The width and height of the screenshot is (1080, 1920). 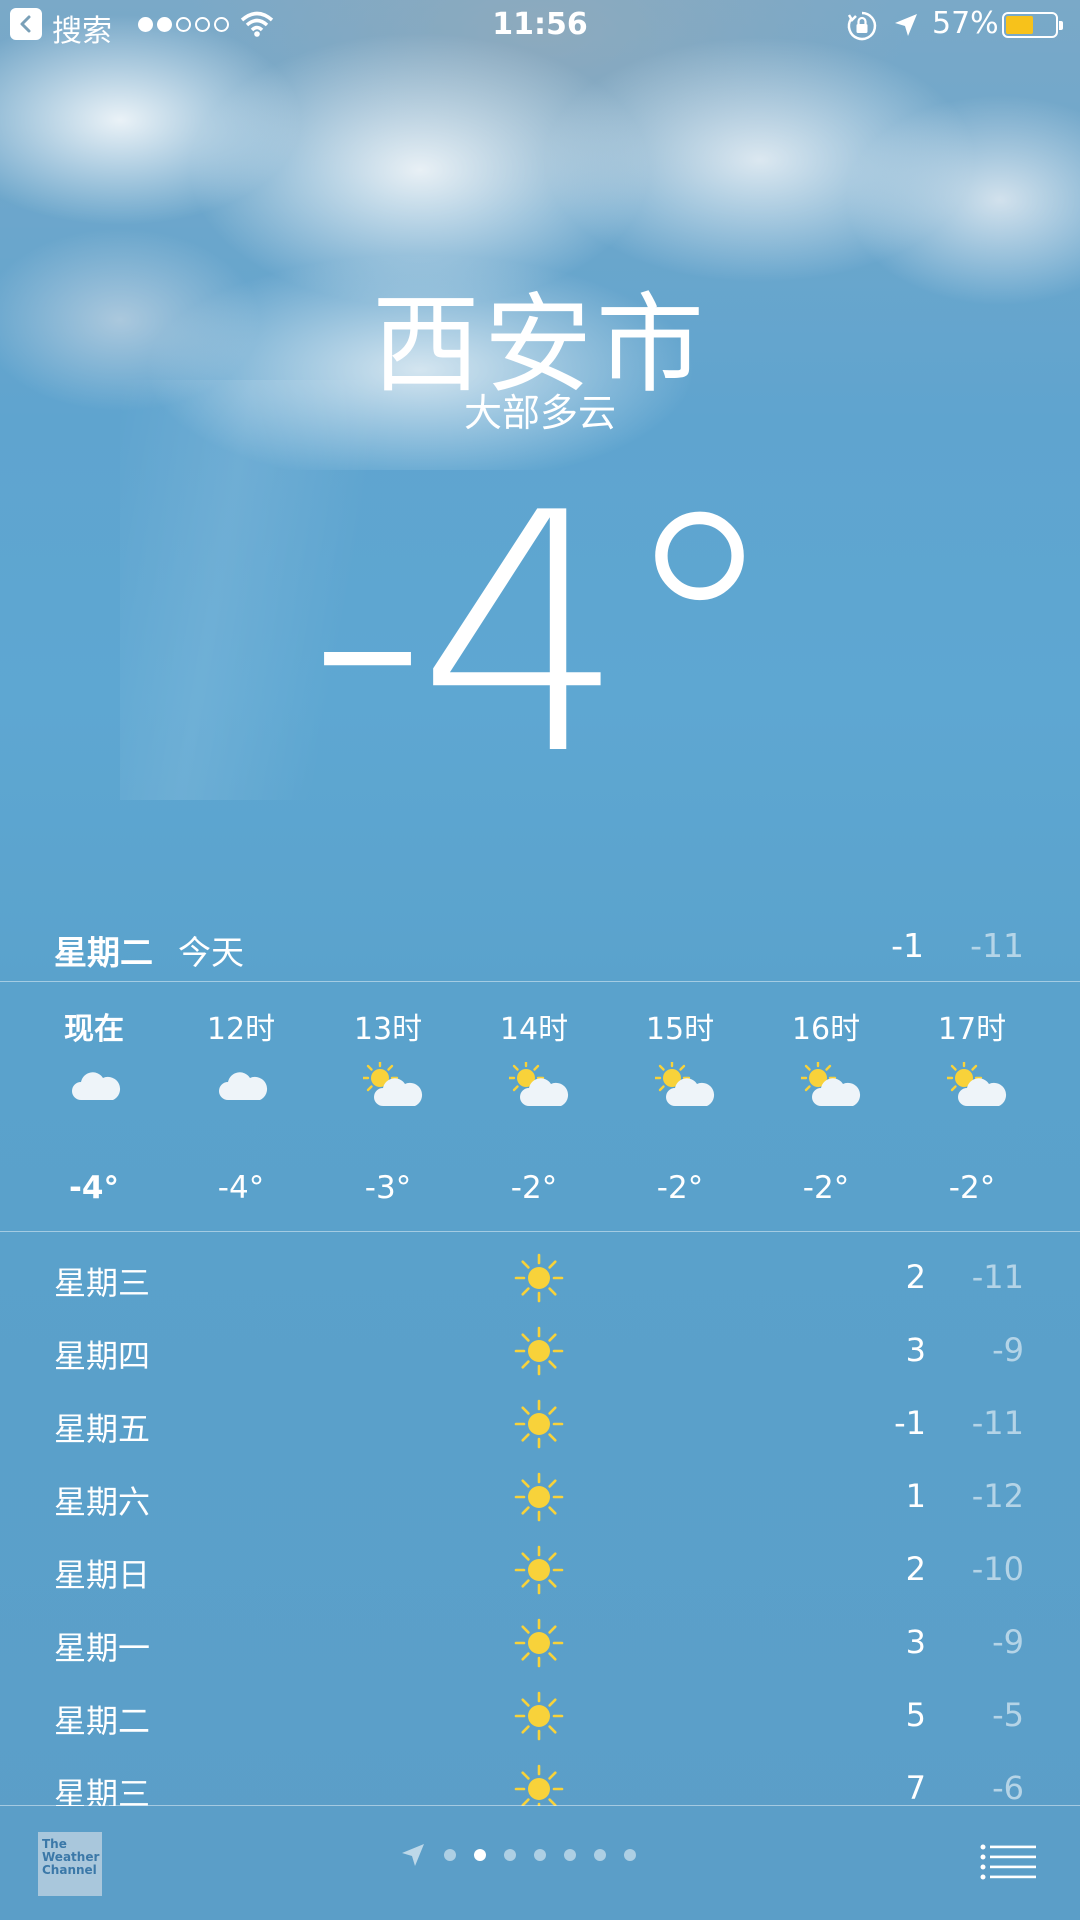 I want to click on daily-row: 星期一 3 -9, so click(x=540, y=1639).